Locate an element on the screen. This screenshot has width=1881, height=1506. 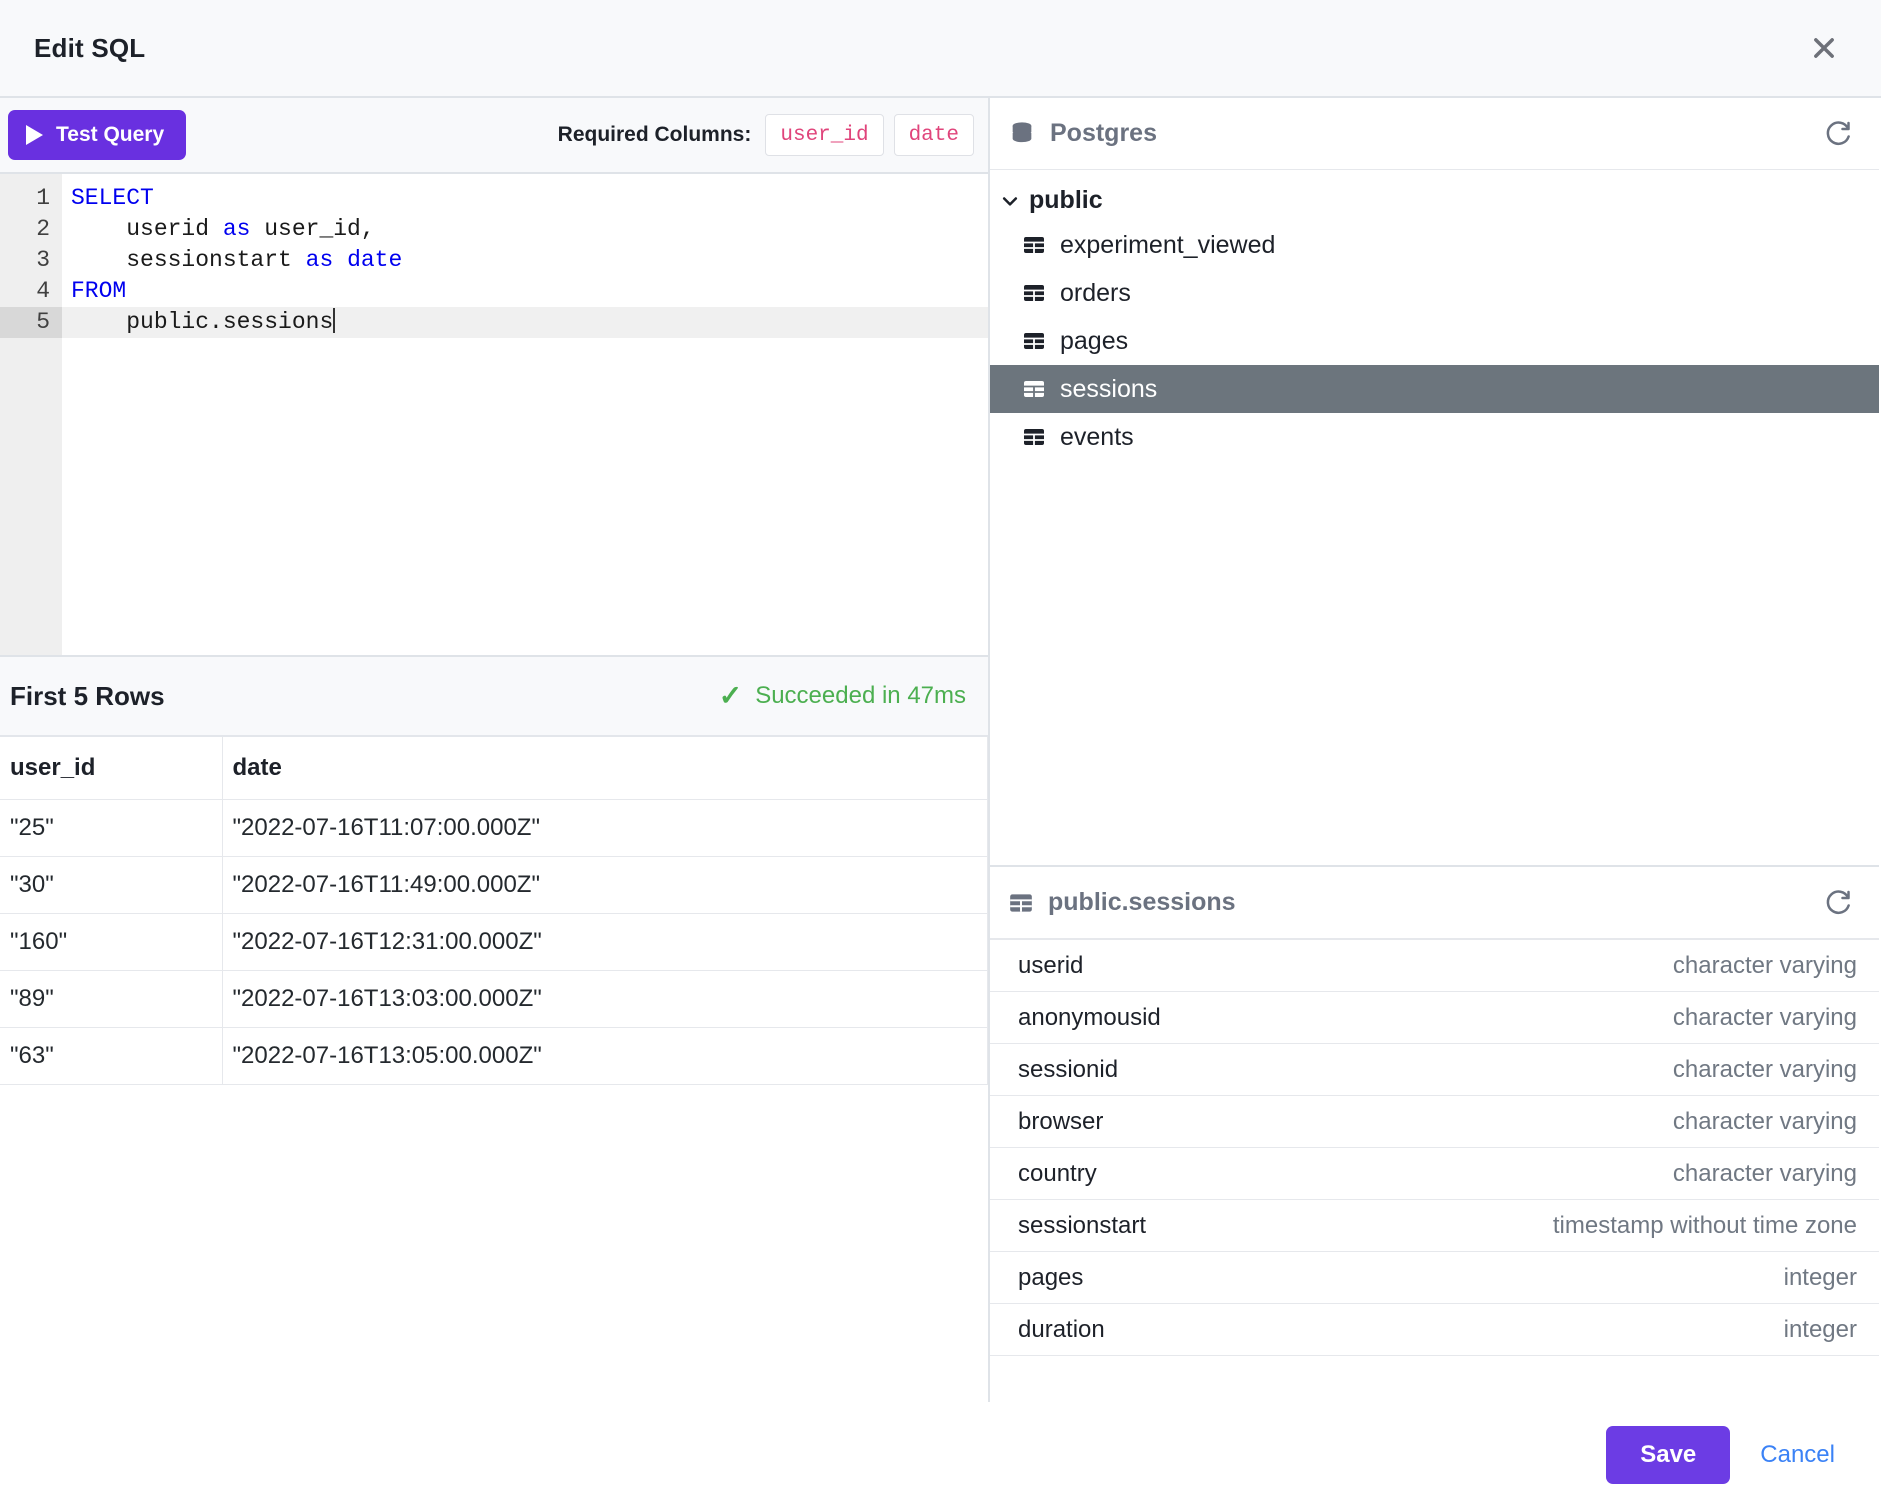
column-name: sessionid is located at coordinates (1068, 1069).